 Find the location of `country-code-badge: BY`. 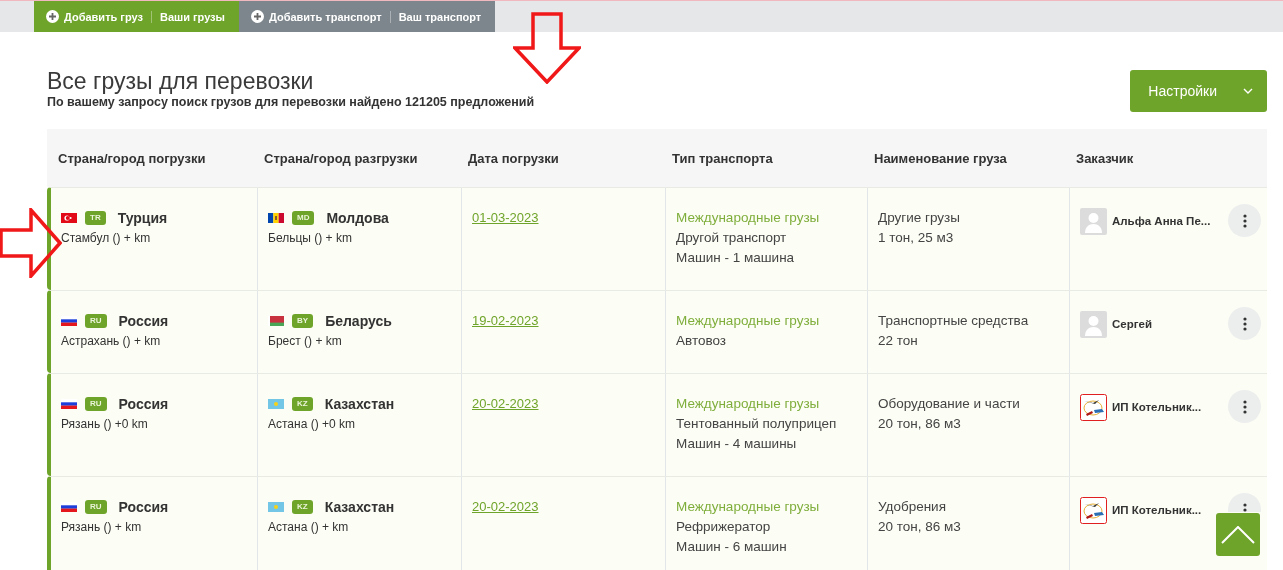

country-code-badge: BY is located at coordinates (303, 321).